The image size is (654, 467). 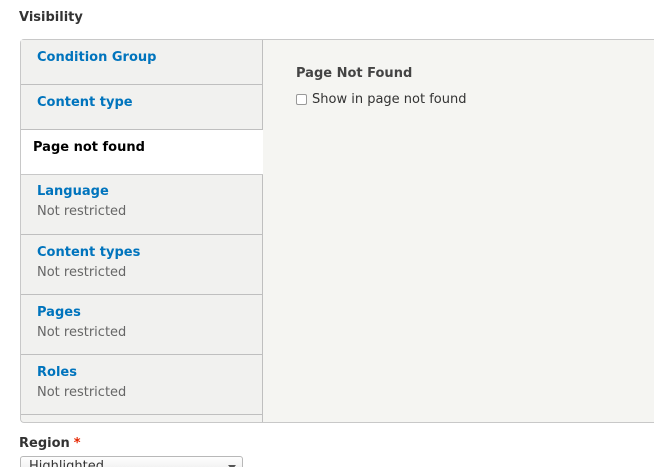 What do you see at coordinates (141, 385) in the screenshot?
I see `tab-roles: Roles Not restricted` at bounding box center [141, 385].